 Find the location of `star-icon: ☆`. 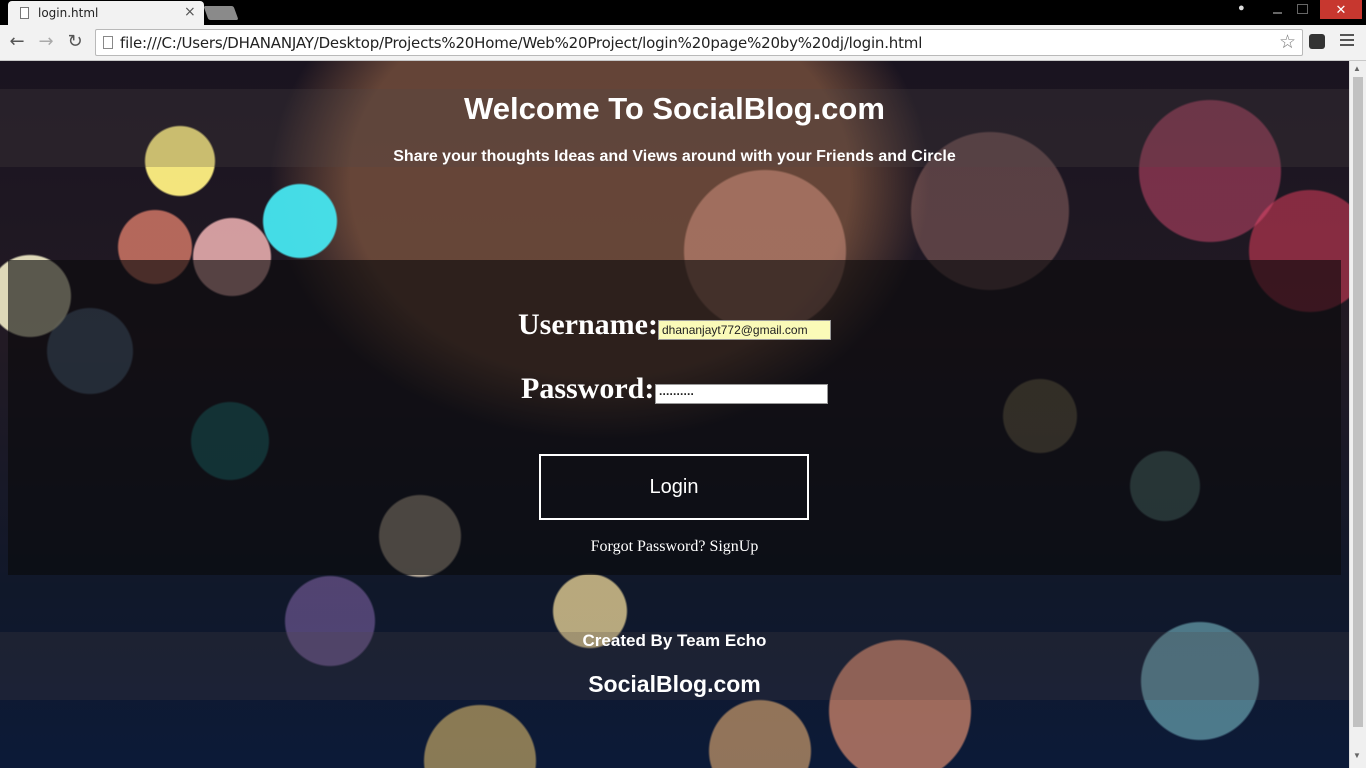

star-icon: ☆ is located at coordinates (1287, 42).